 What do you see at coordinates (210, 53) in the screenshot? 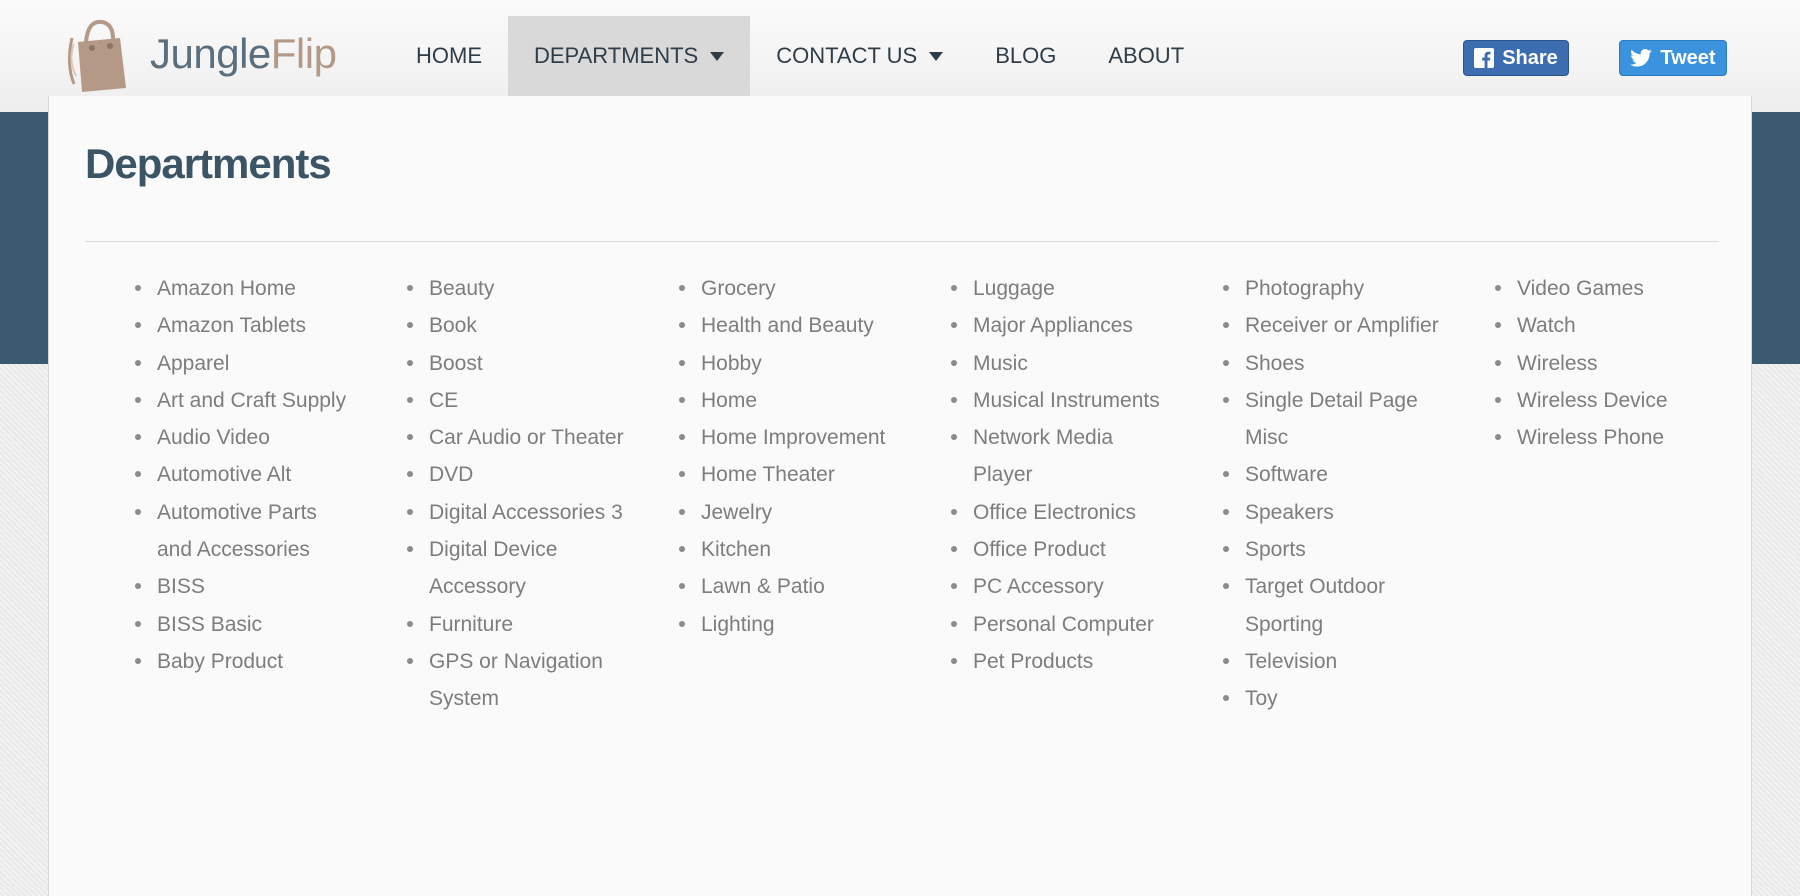
I see `logo-text-jungle: Jungle` at bounding box center [210, 53].